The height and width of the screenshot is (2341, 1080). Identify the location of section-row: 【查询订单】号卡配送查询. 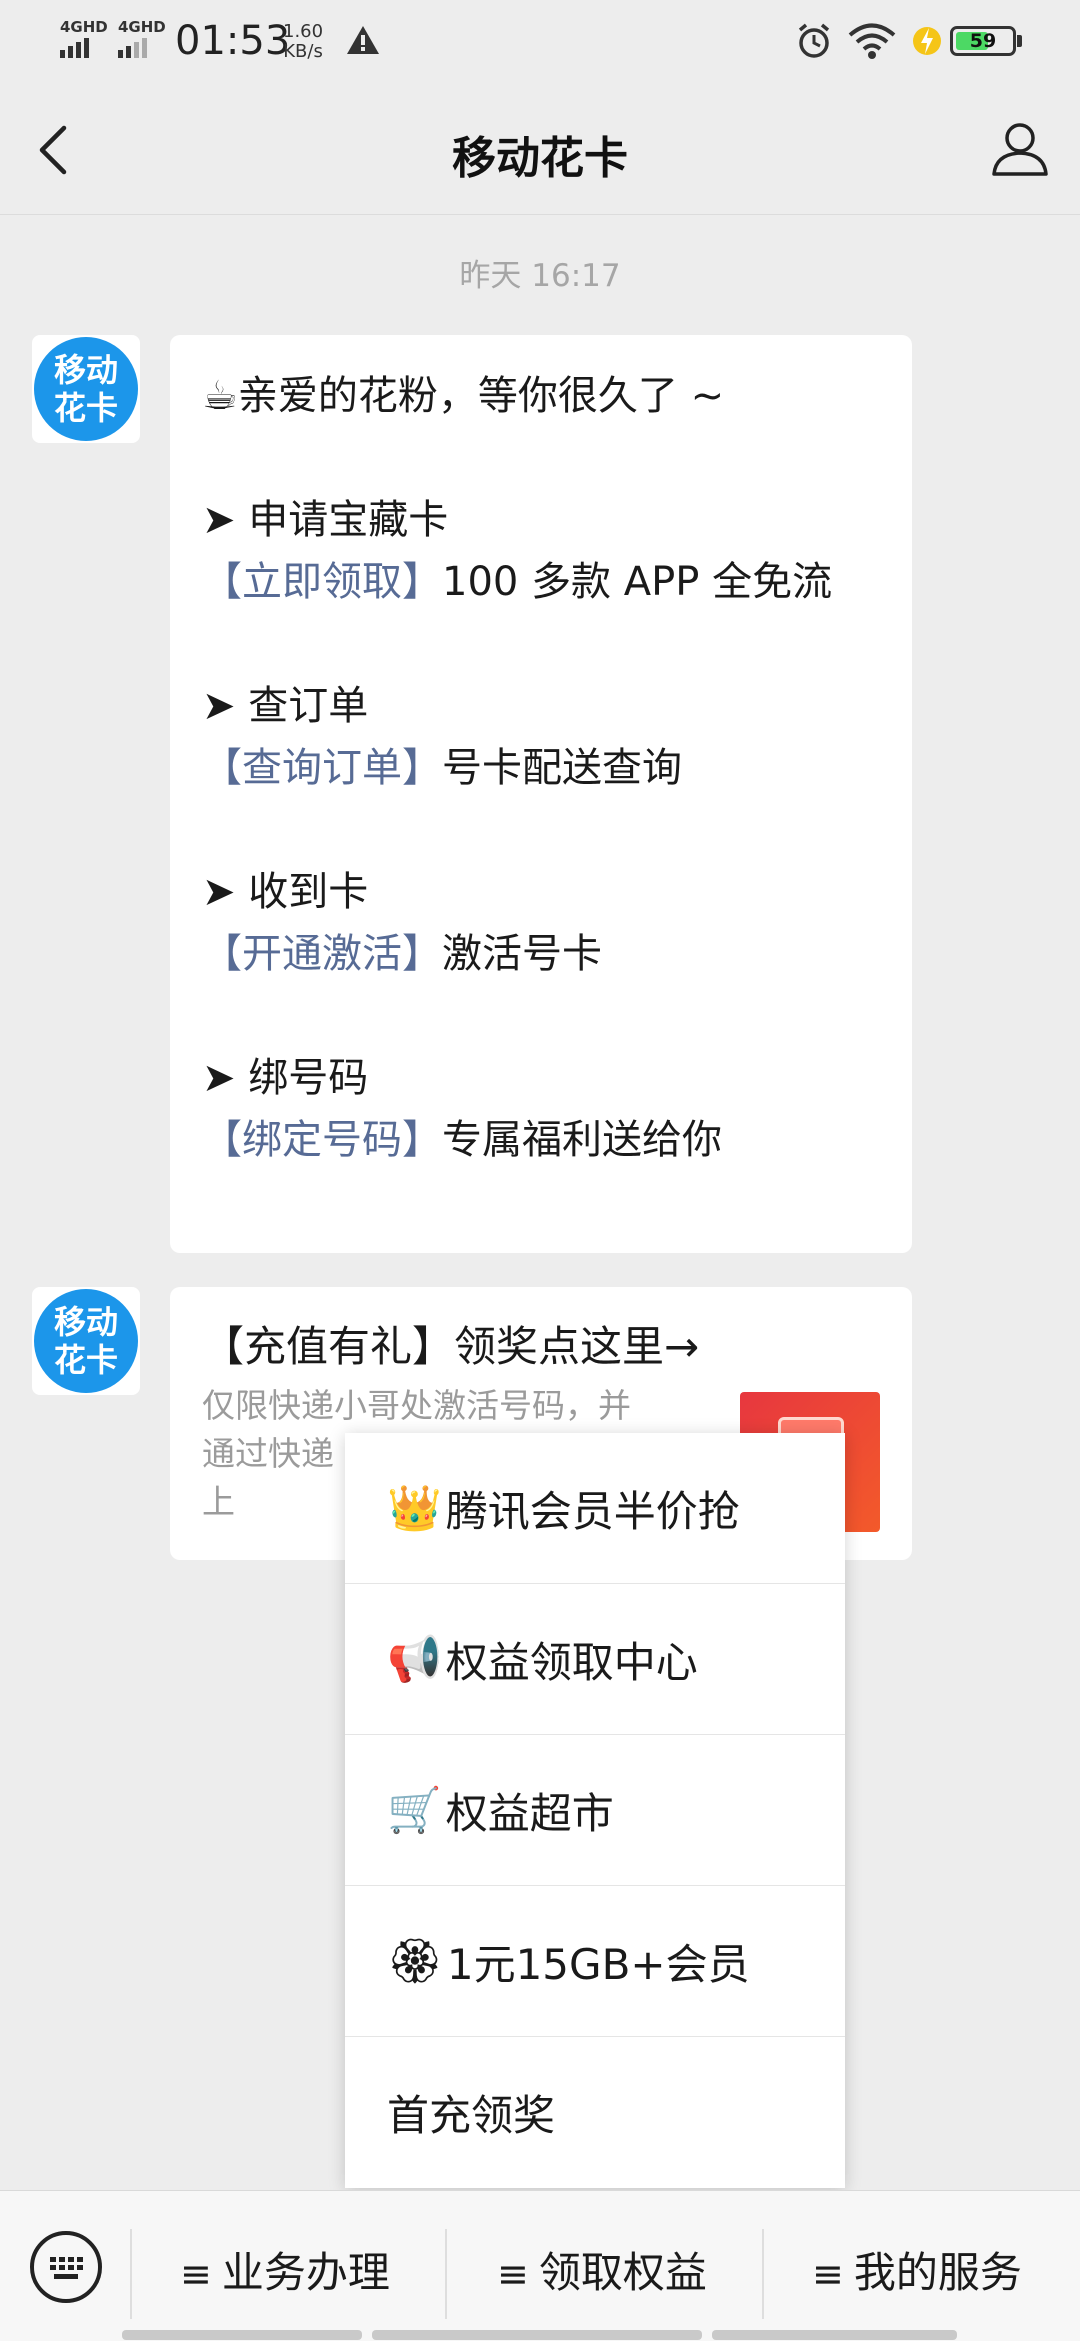
(541, 768).